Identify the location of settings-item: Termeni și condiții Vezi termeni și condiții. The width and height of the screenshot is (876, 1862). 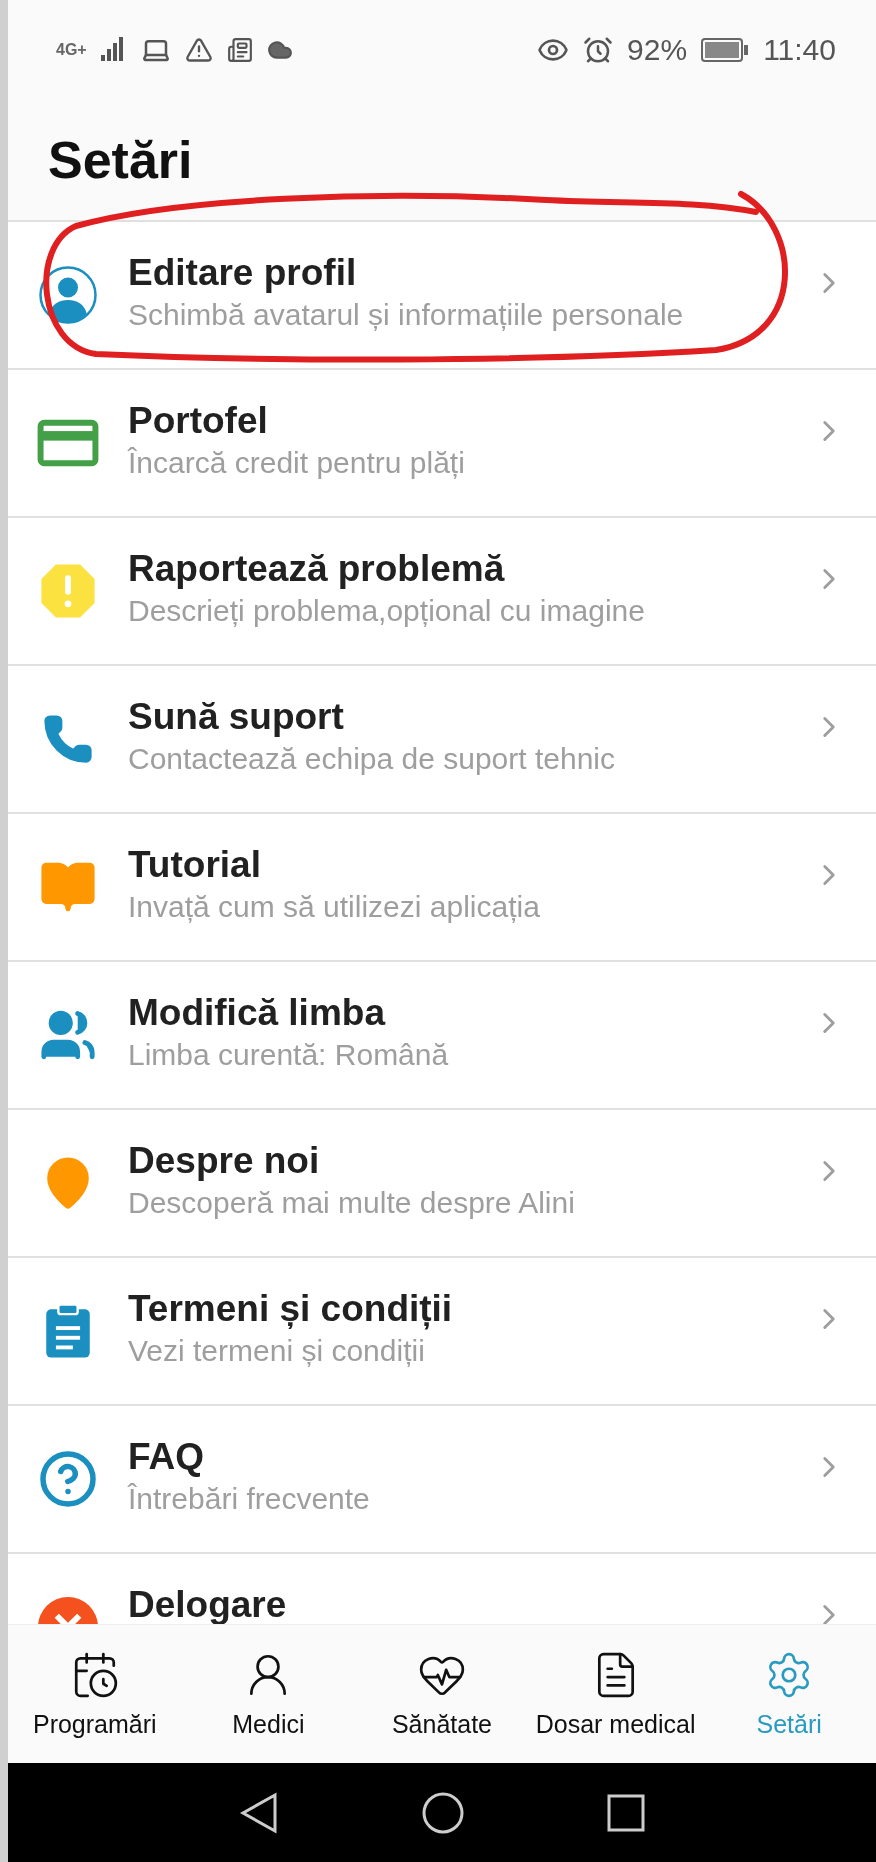
(442, 1332).